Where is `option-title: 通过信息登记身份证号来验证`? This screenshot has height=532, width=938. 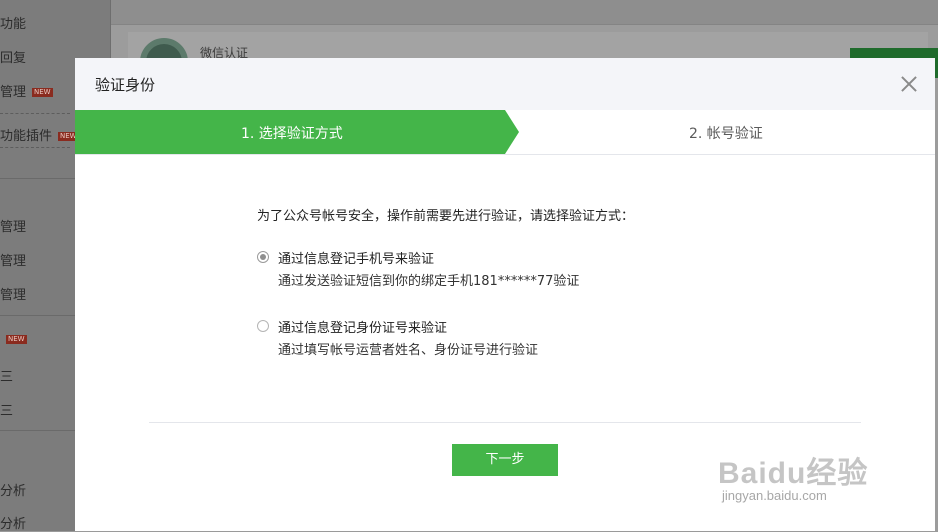
option-title: 通过信息登记身份证号来验证 is located at coordinates (362, 326).